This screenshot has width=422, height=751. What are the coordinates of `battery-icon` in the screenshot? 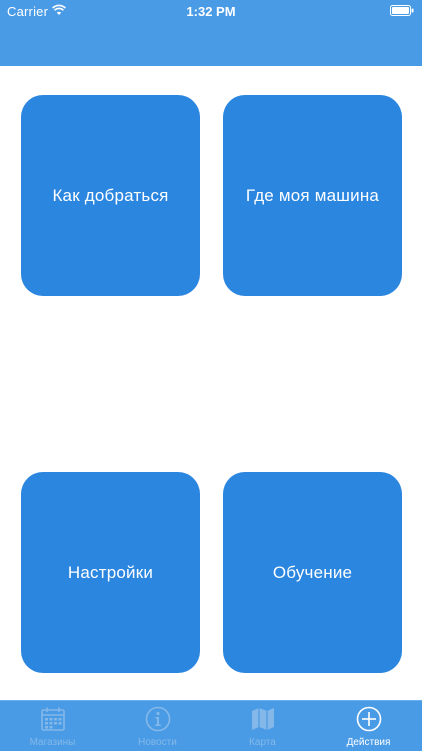 It's located at (402, 10).